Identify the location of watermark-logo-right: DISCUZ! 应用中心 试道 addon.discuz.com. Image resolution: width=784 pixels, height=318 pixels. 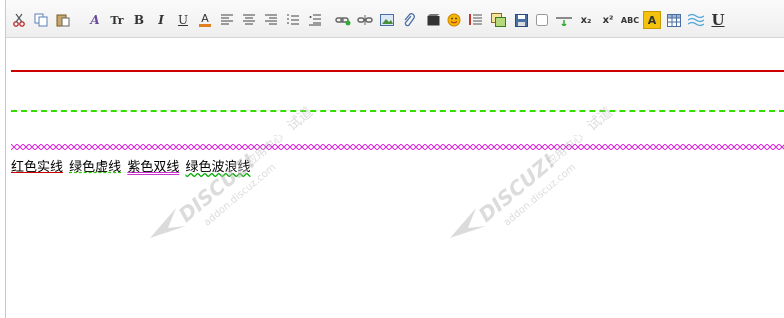
(533, 171).